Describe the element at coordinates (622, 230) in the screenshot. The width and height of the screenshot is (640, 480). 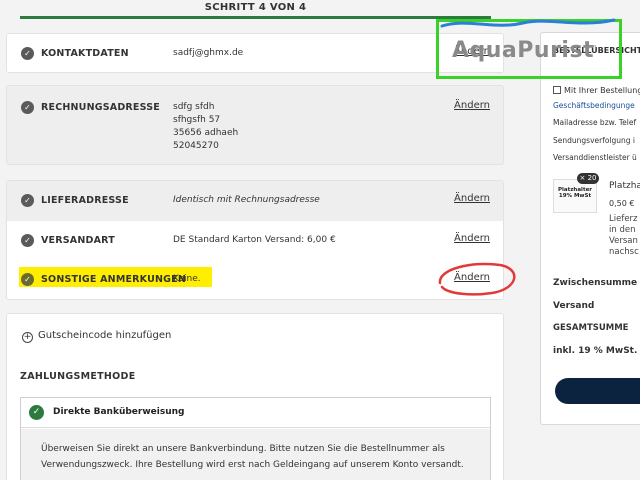
I see `product-note-line: in den` at that location.